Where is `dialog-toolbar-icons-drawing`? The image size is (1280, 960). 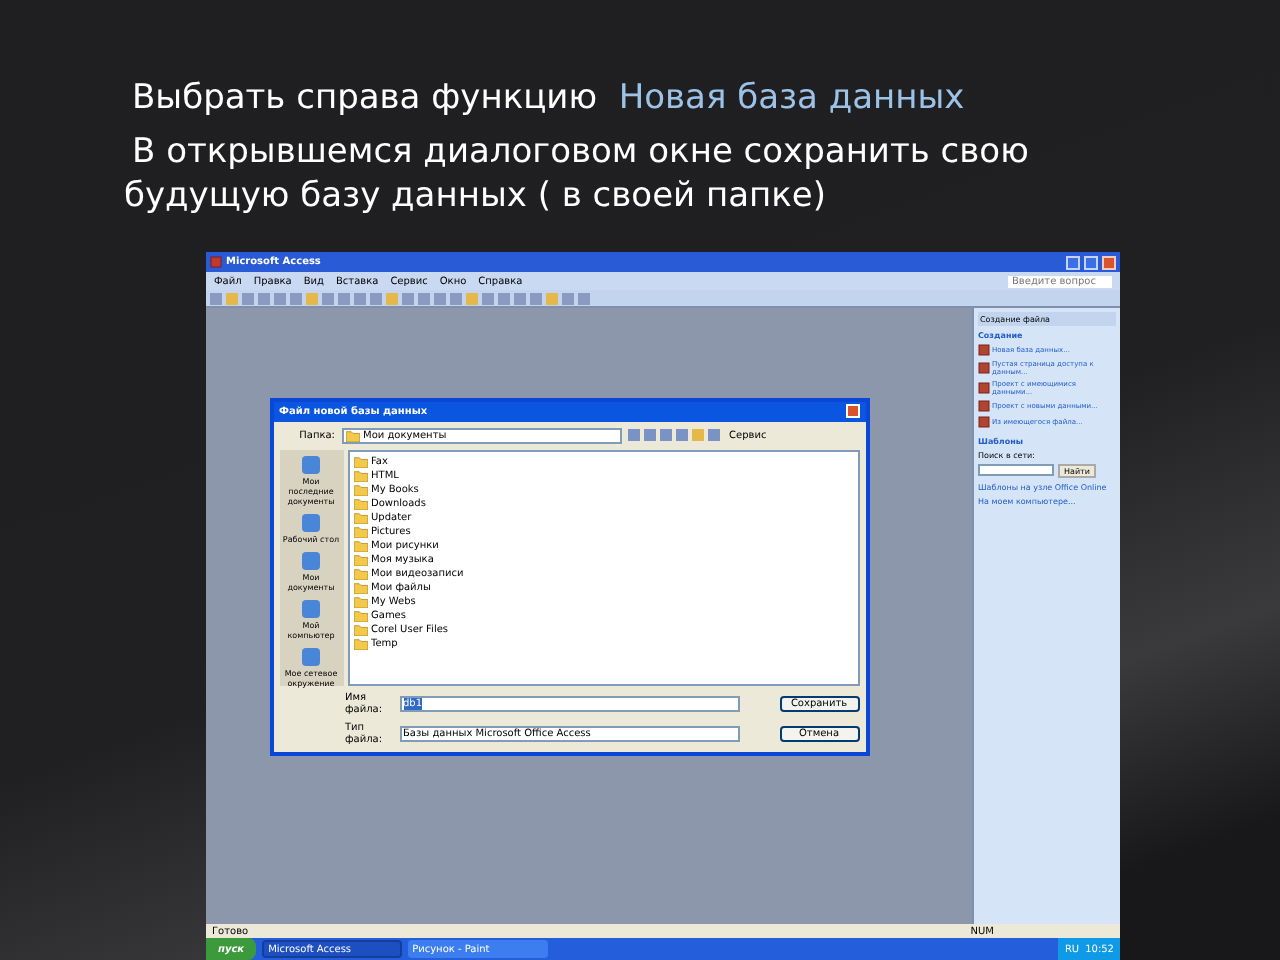
dialog-toolbar-icons-drawing is located at coordinates (675, 435).